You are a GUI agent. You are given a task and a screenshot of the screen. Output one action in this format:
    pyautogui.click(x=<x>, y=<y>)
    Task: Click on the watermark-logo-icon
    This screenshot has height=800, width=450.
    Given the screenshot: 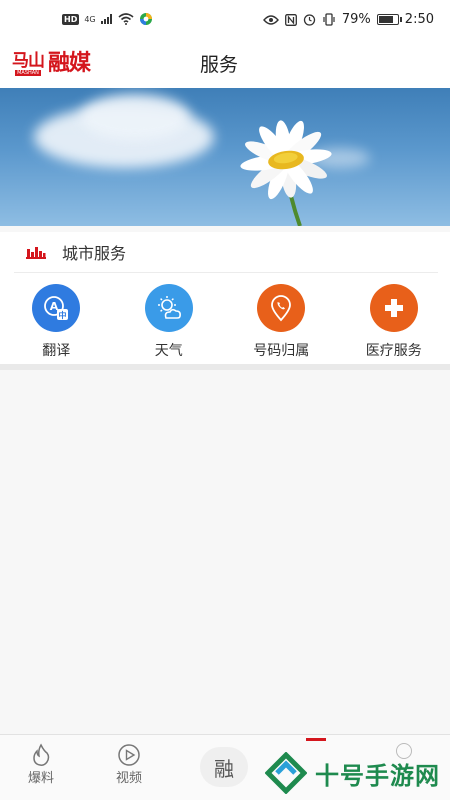 What is the action you would take?
    pyautogui.click(x=286, y=773)
    